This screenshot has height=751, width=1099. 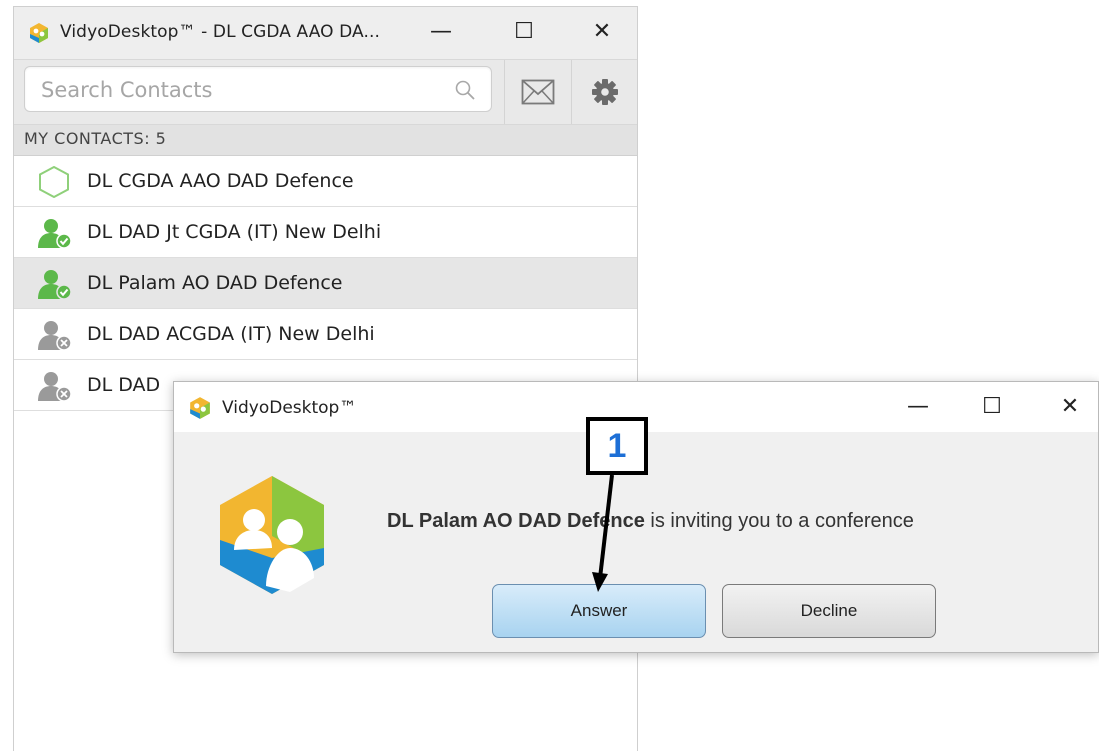 I want to click on close-button: ✕, so click(x=602, y=31).